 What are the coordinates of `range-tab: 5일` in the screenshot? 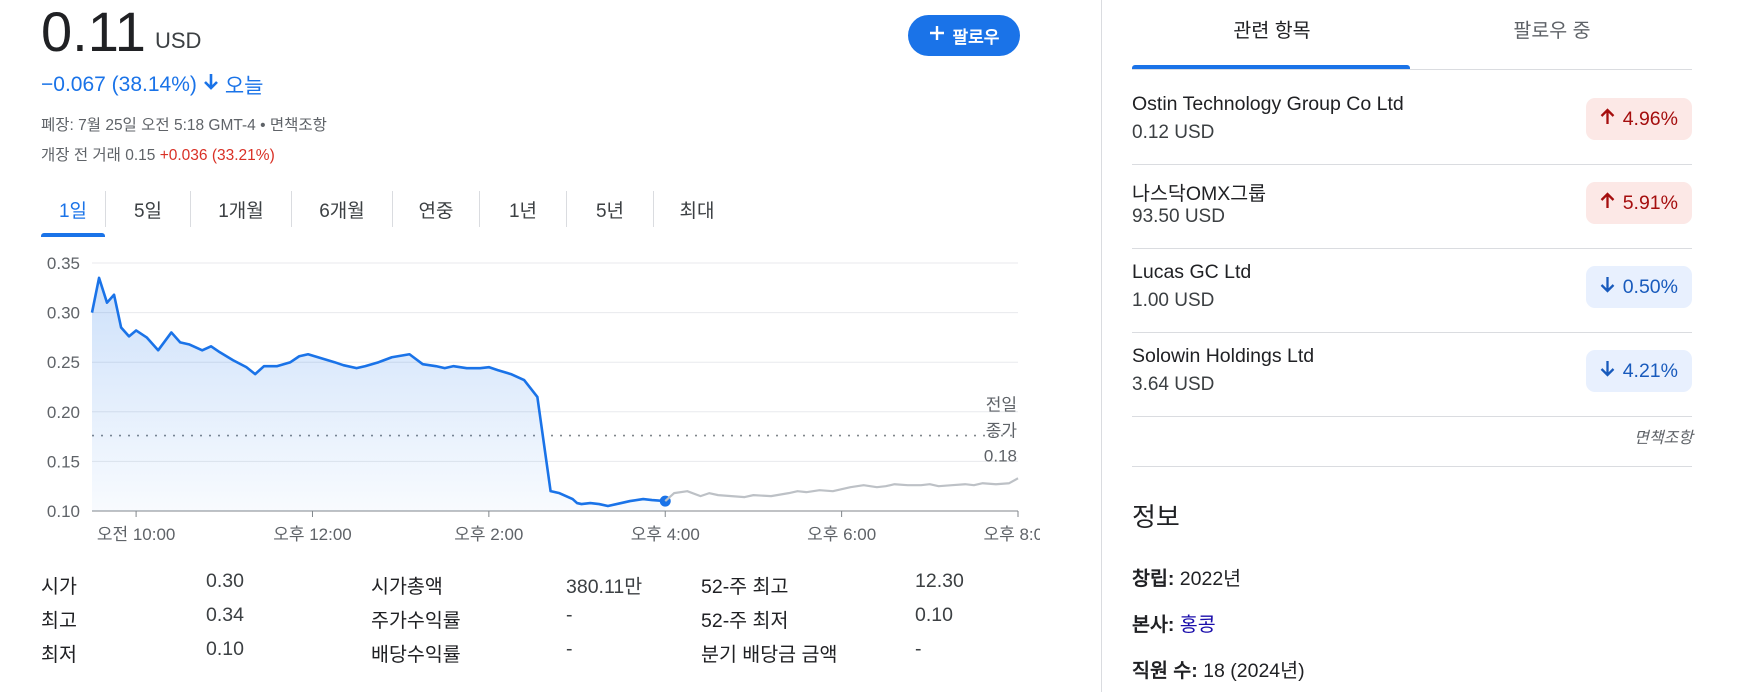 It's located at (148, 209).